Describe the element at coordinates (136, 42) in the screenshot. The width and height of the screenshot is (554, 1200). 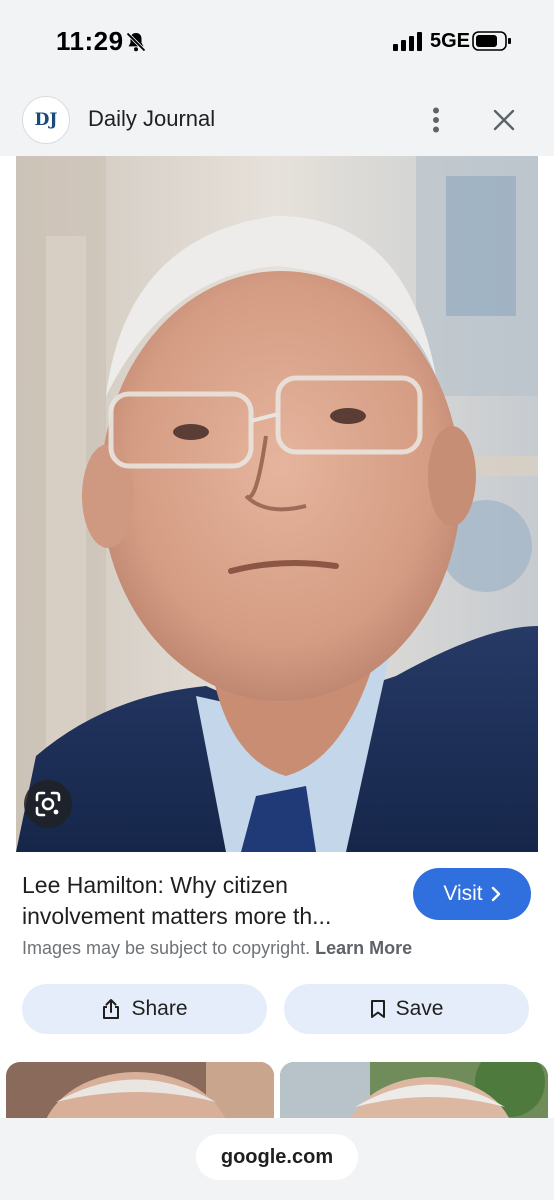
I see `bell-slash-icon` at that location.